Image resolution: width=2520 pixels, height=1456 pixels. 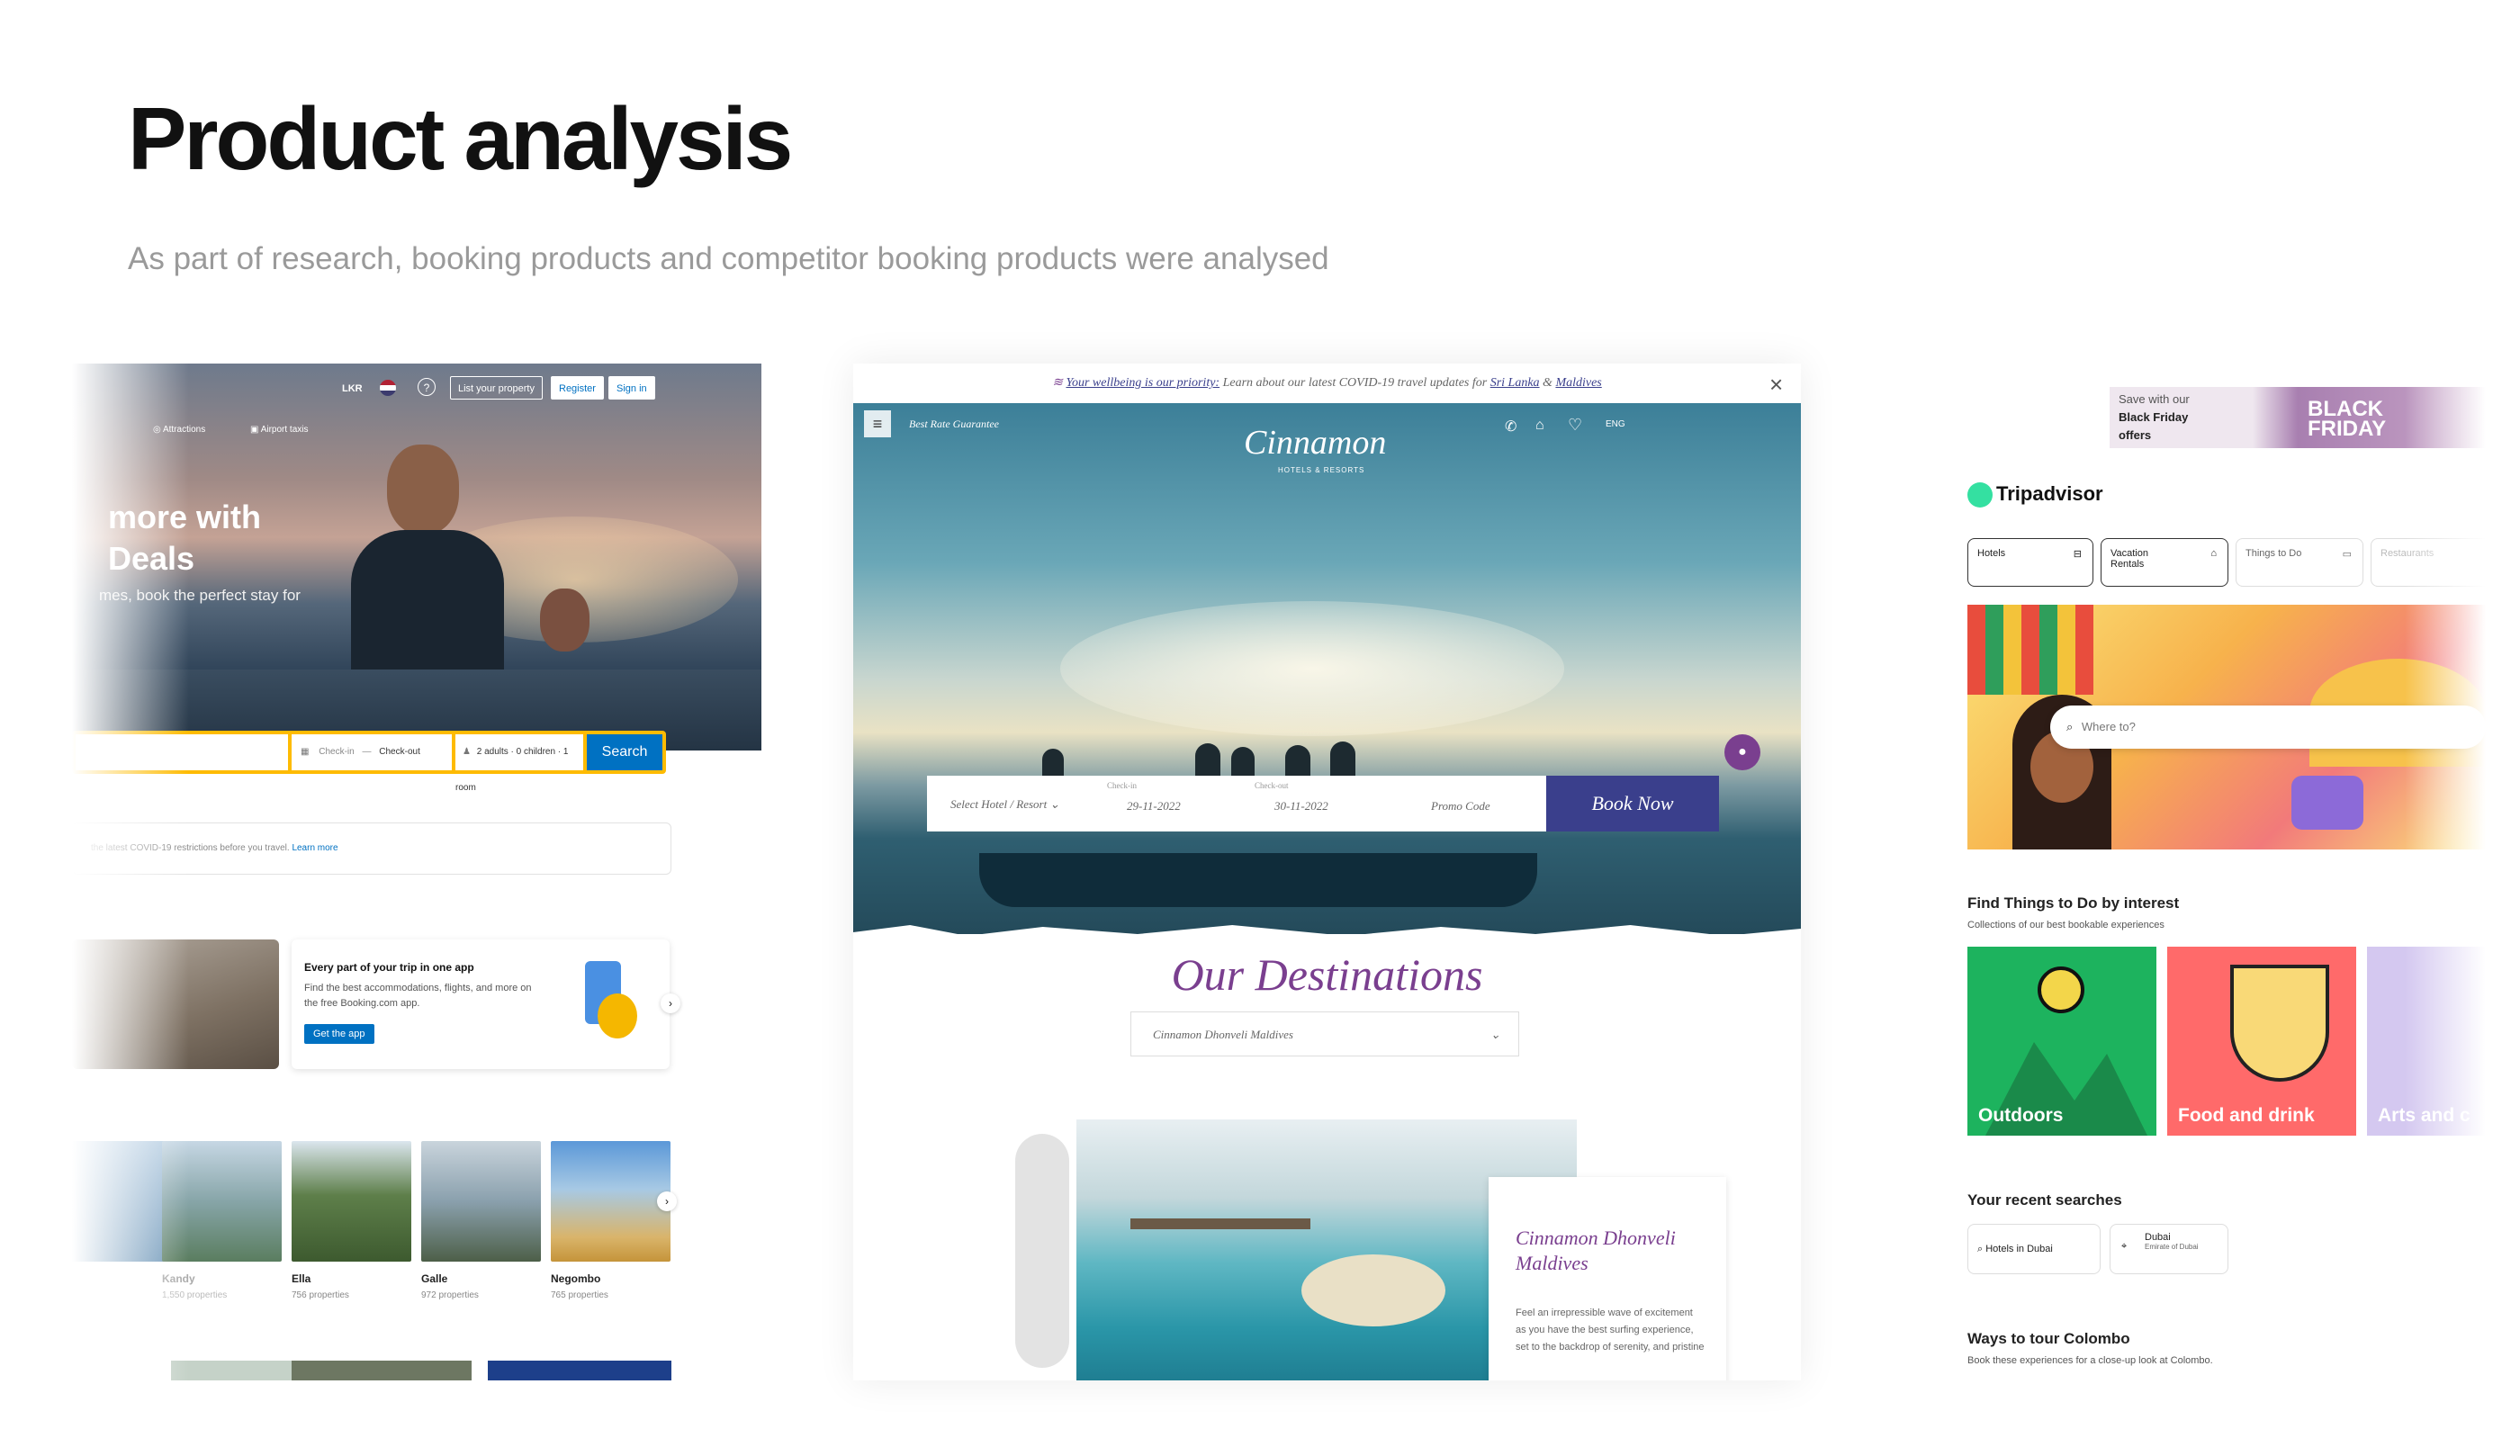 What do you see at coordinates (1143, 383) in the screenshot?
I see `banner-priority-link: Your wellbeing is our priority:` at bounding box center [1143, 383].